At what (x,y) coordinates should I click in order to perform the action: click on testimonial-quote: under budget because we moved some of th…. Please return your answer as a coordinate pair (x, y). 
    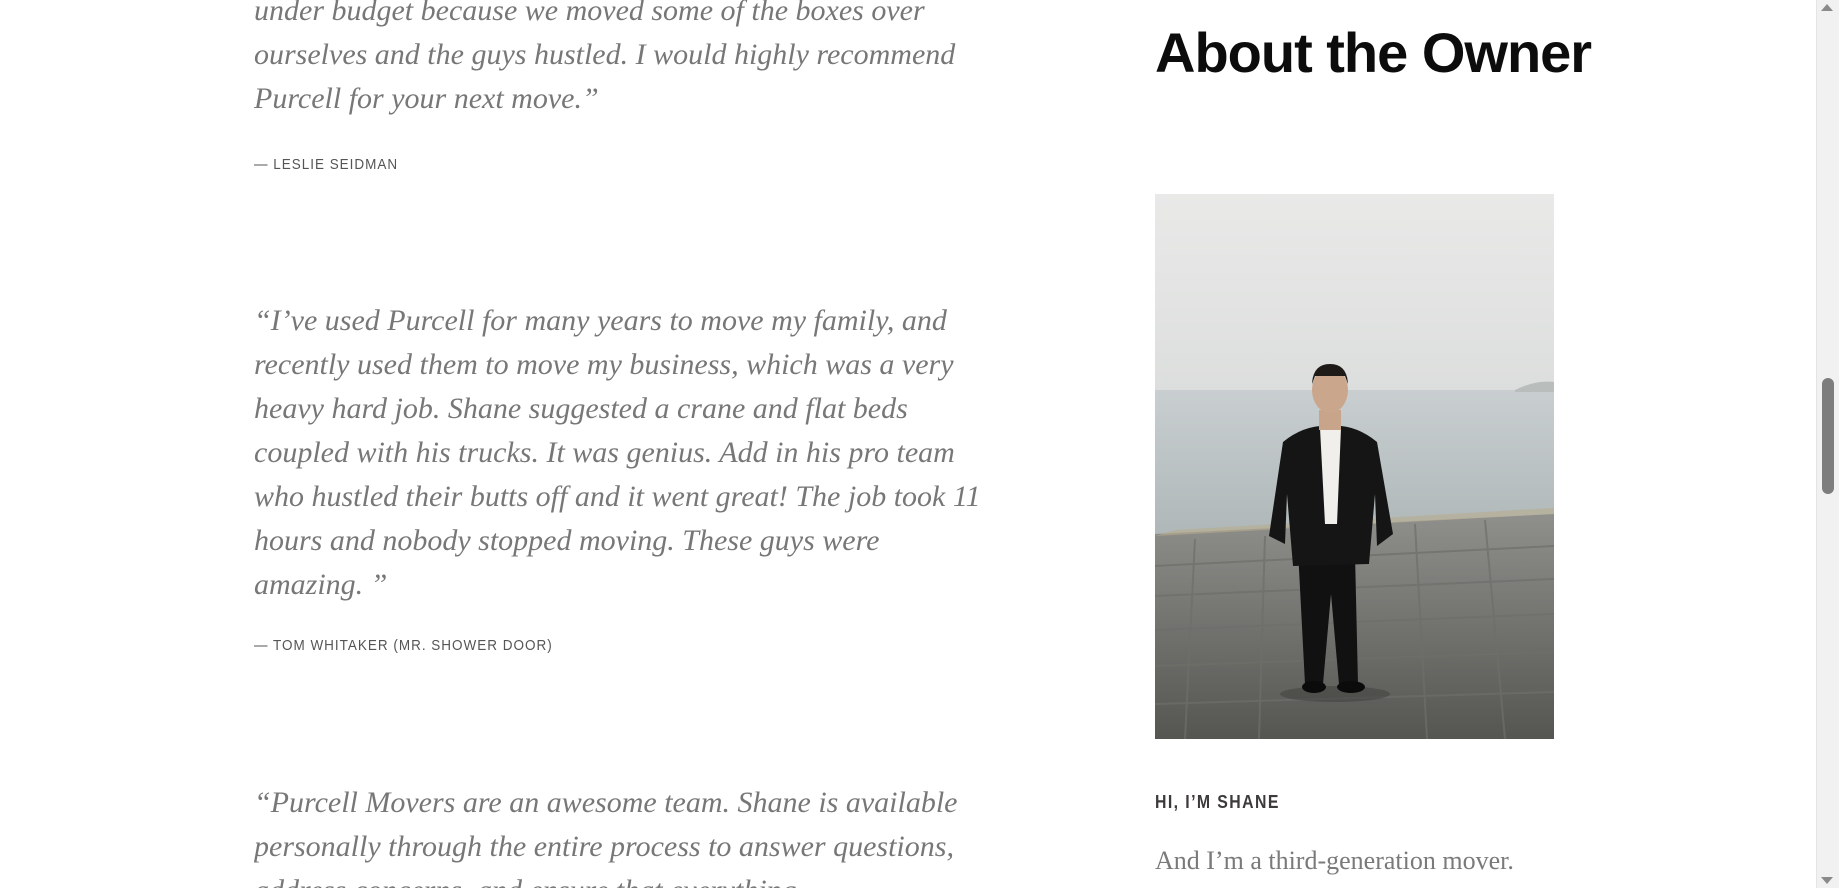
    Looking at the image, I should click on (605, 57).